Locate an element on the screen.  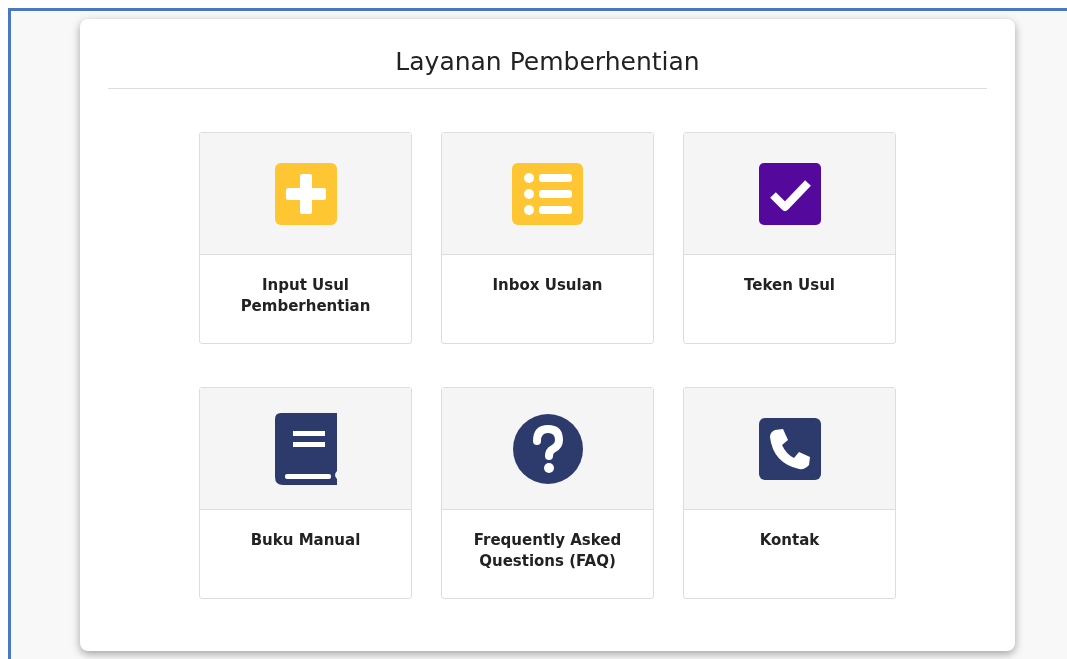
question-icon is located at coordinates (547, 448).